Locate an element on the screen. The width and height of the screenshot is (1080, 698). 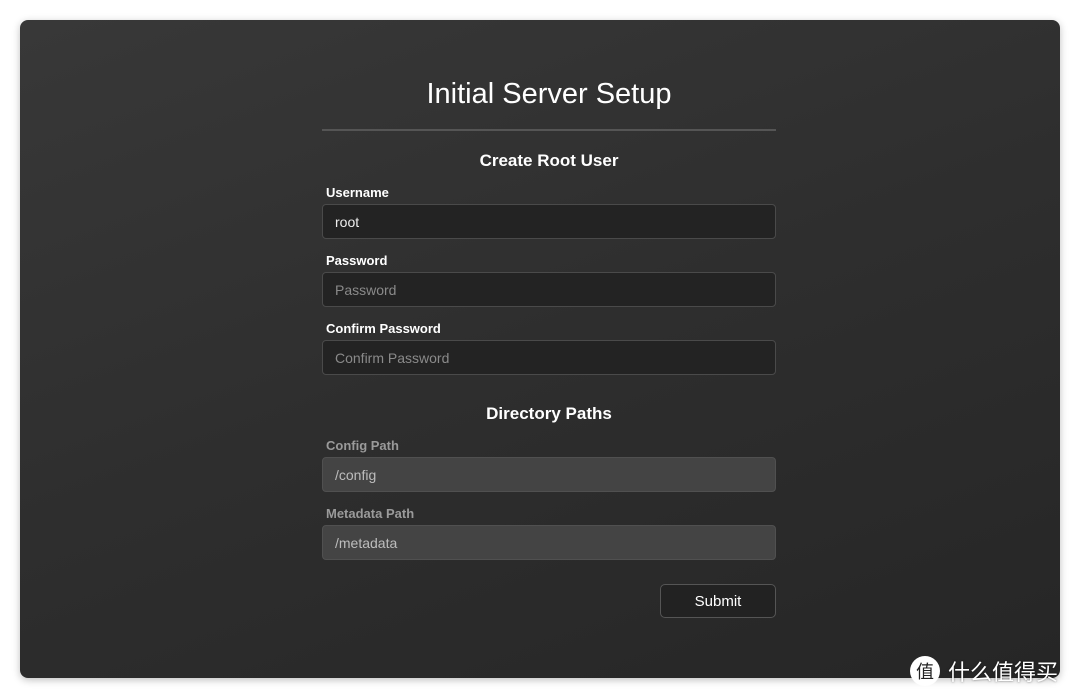
section-heading-directory-paths: Directory Paths is located at coordinates (549, 413).